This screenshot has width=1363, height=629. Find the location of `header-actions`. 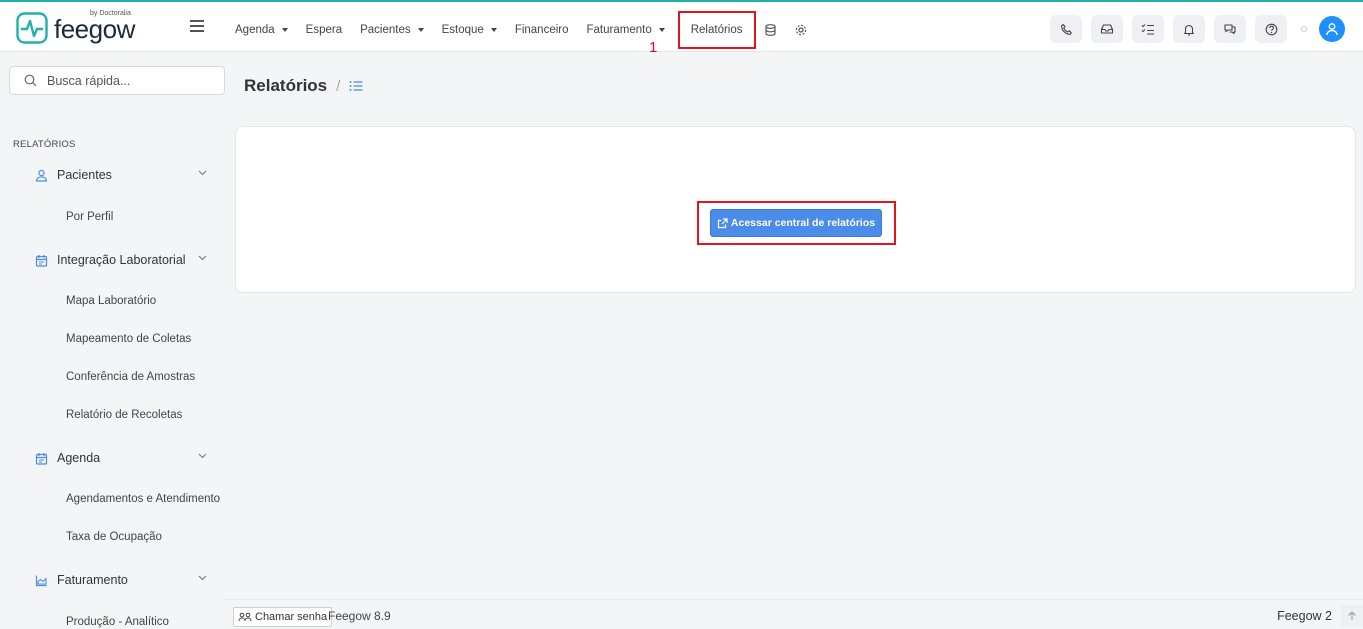

header-actions is located at coordinates (1193, 29).